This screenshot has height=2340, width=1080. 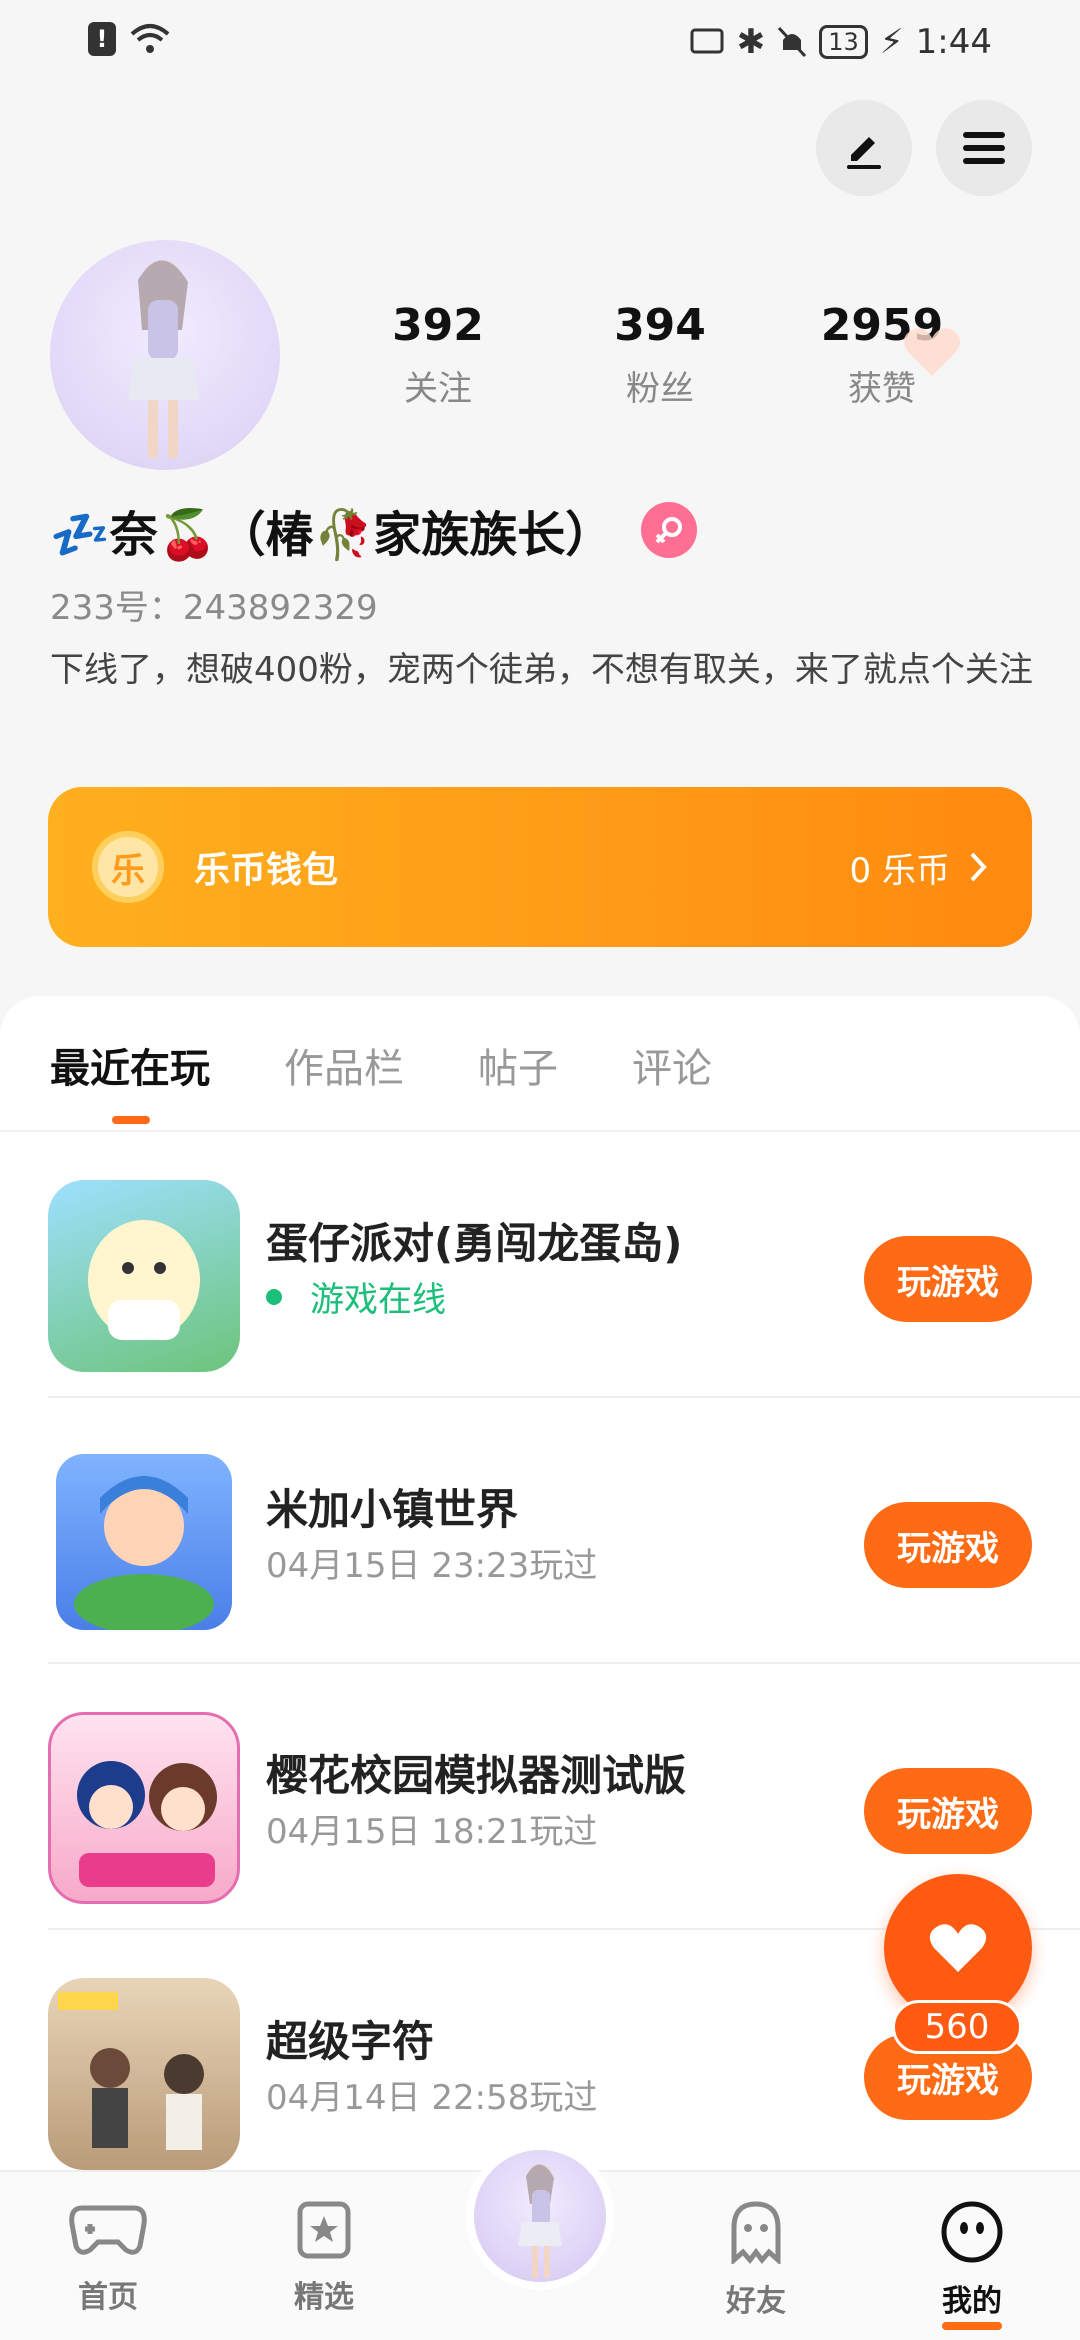 What do you see at coordinates (324, 2297) in the screenshot?
I see `nav-featured-label: 精选` at bounding box center [324, 2297].